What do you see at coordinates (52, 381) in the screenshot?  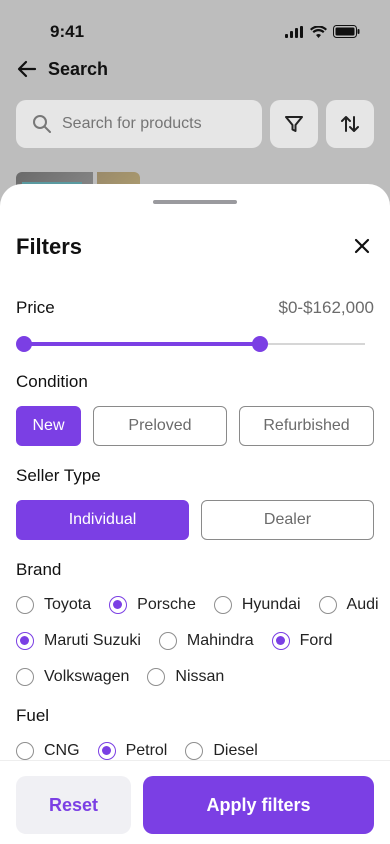 I see `condition-label: Condition` at bounding box center [52, 381].